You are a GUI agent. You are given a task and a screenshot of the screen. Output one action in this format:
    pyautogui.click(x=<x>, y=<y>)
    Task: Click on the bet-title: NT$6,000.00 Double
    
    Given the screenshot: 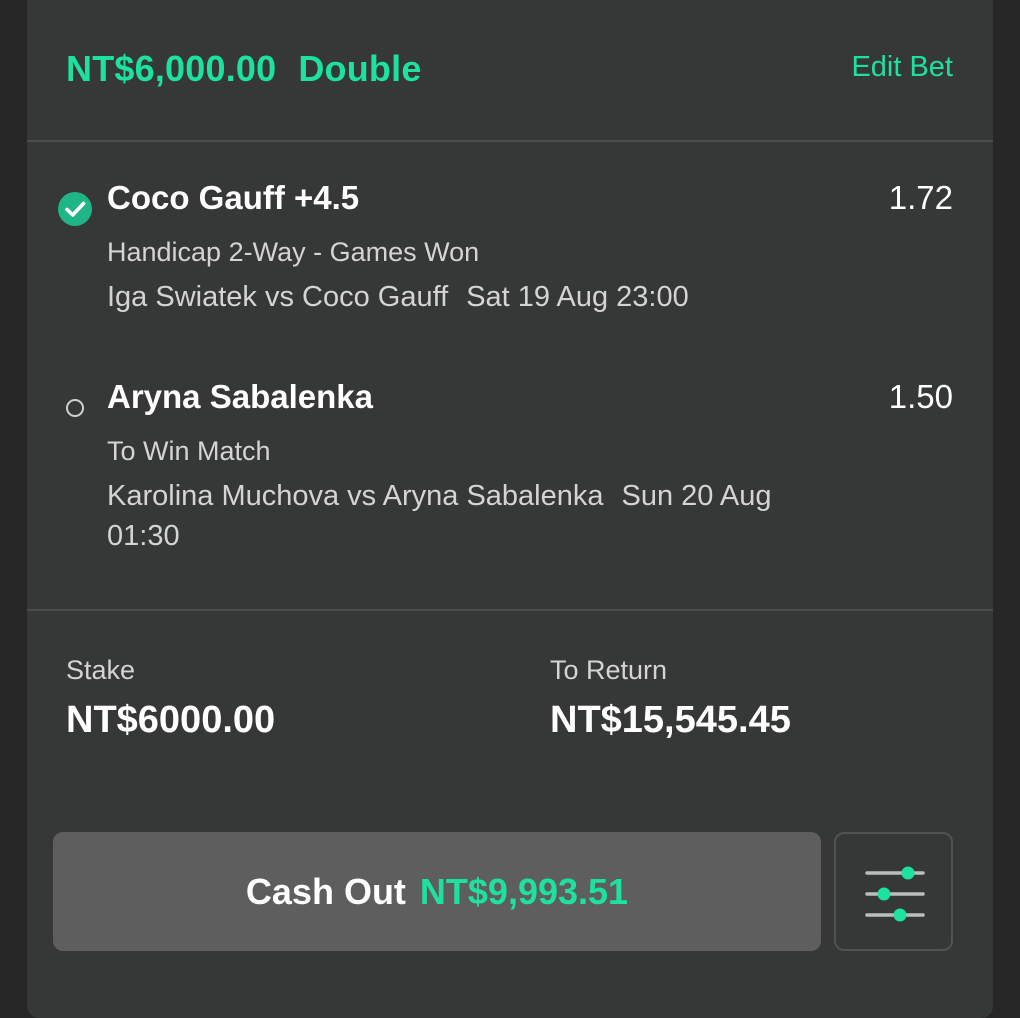 What is the action you would take?
    pyautogui.click(x=244, y=69)
    